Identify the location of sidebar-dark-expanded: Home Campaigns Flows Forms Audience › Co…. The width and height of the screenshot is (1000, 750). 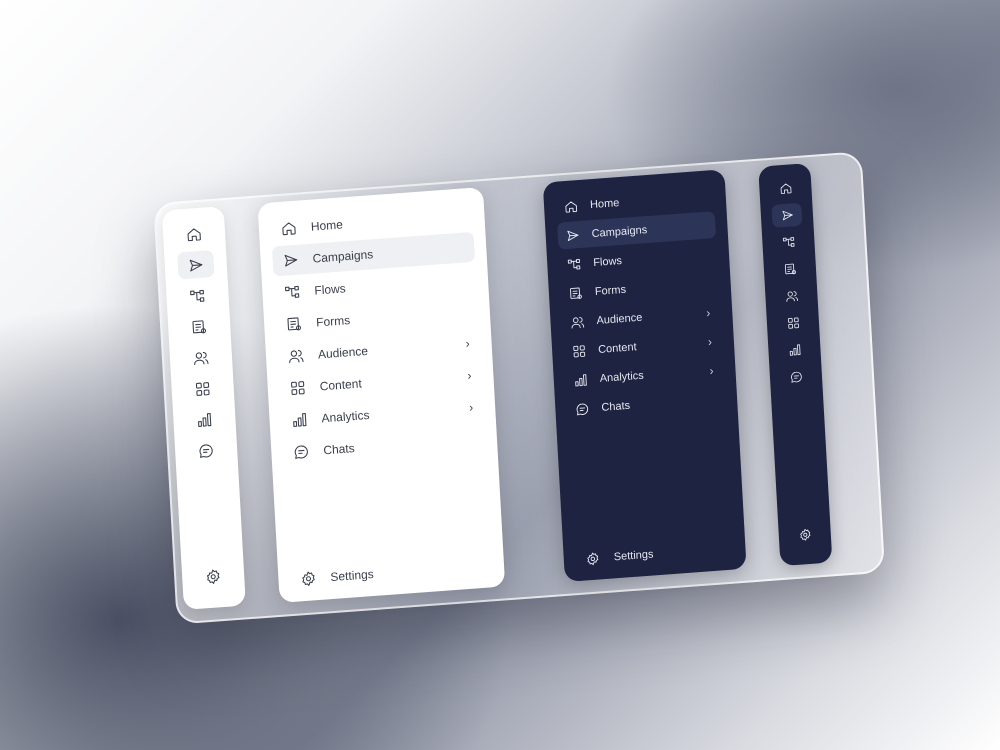
(644, 375).